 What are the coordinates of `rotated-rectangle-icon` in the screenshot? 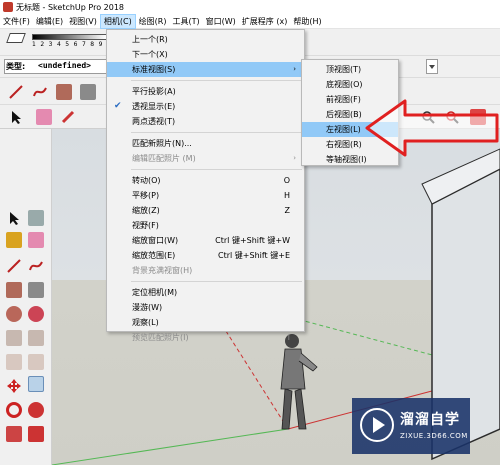 It's located at (88, 92).